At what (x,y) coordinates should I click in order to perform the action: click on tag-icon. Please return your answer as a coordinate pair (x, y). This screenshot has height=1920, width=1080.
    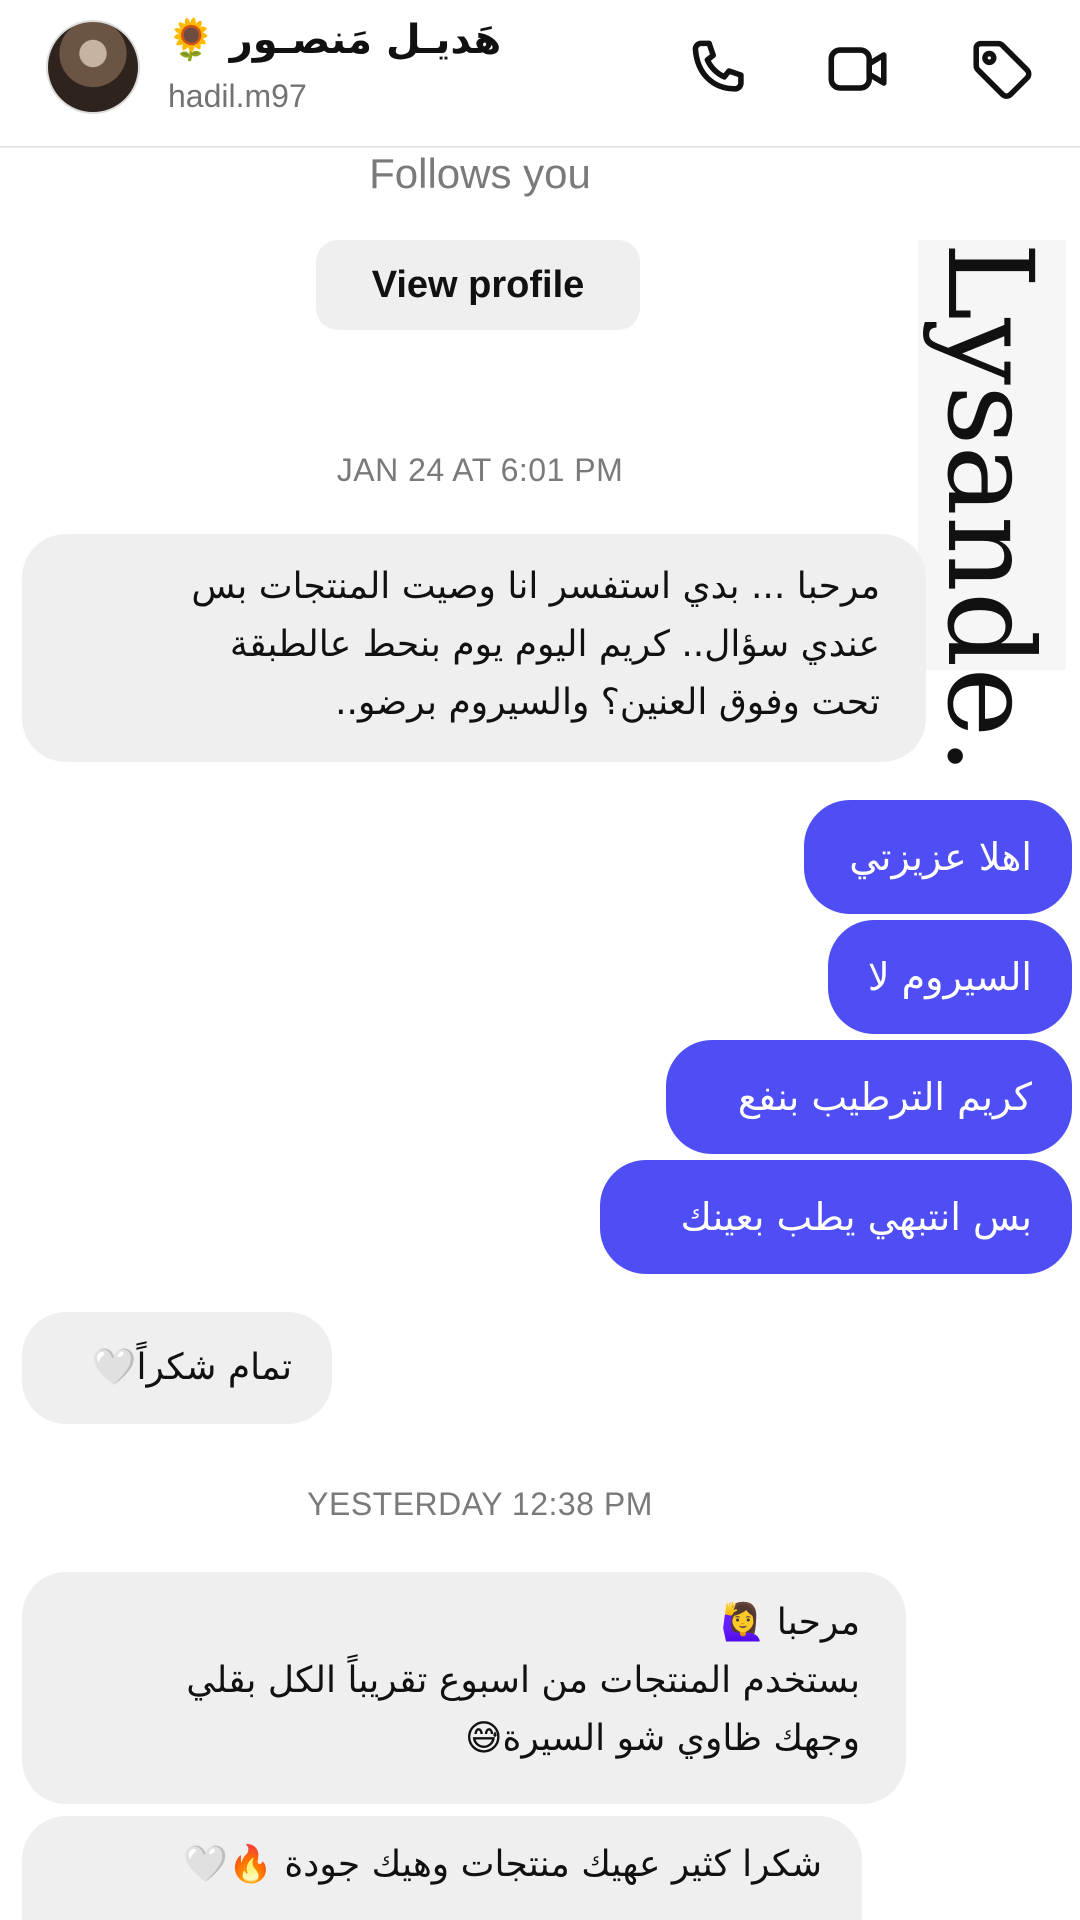
    Looking at the image, I should click on (1001, 69).